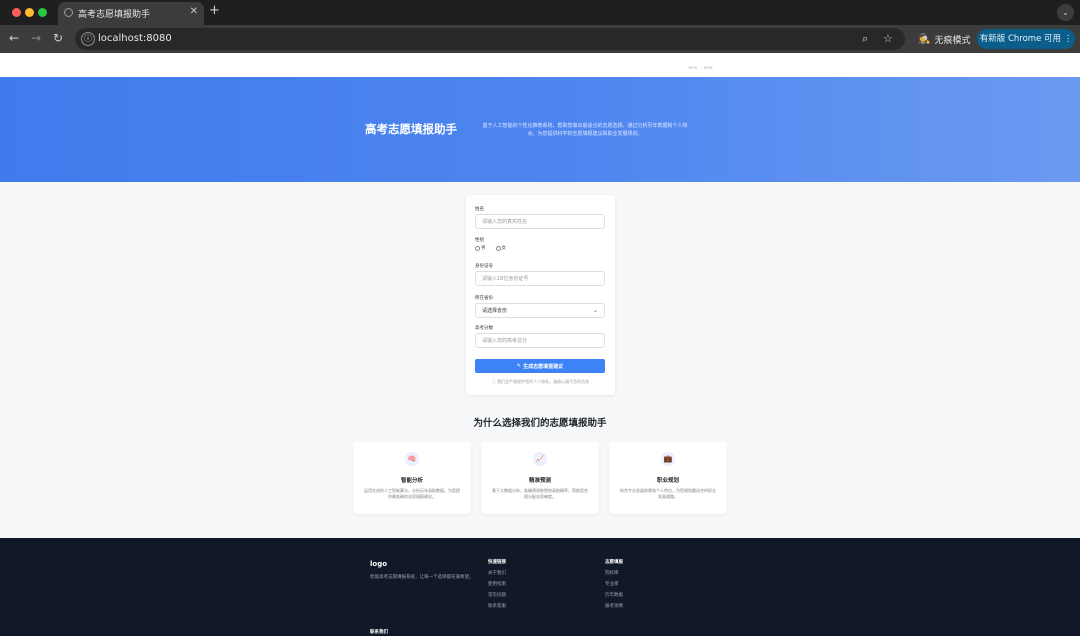 The image size is (1080, 636). I want to click on gender-option-female: 女, so click(501, 248).